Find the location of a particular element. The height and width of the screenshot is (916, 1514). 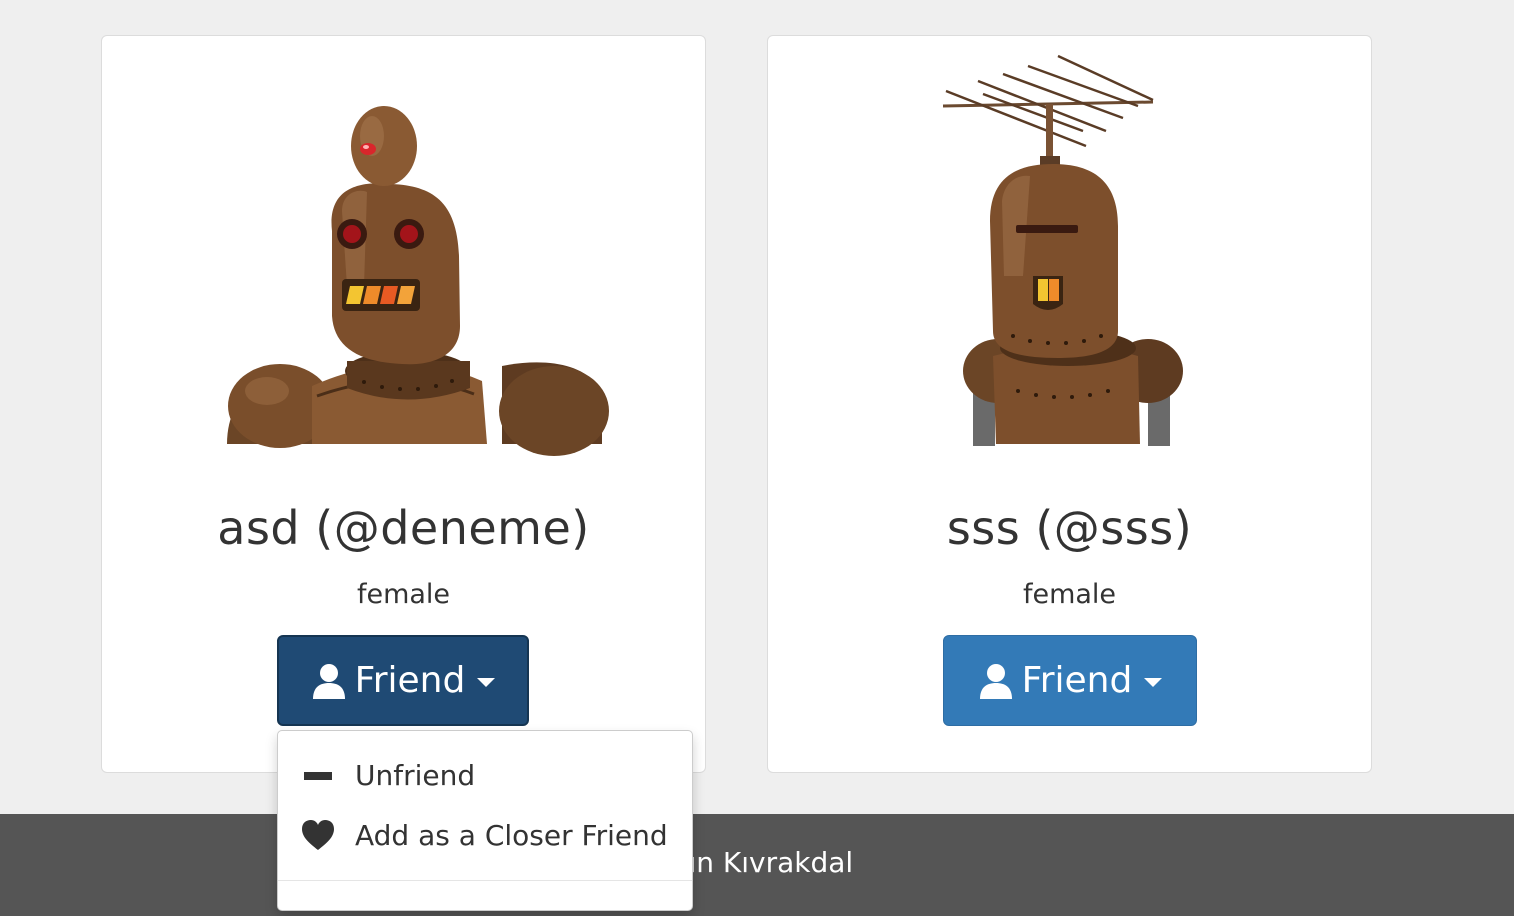

heart-icon is located at coordinates (318, 835).